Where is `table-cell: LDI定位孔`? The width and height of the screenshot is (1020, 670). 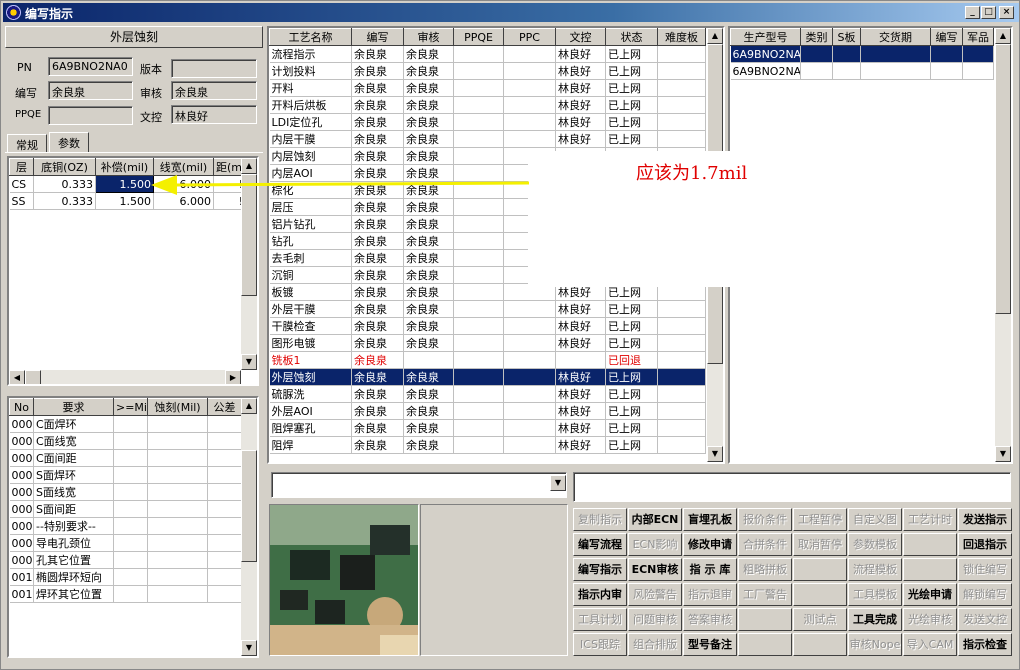 table-cell: LDI定位孔 is located at coordinates (310, 122).